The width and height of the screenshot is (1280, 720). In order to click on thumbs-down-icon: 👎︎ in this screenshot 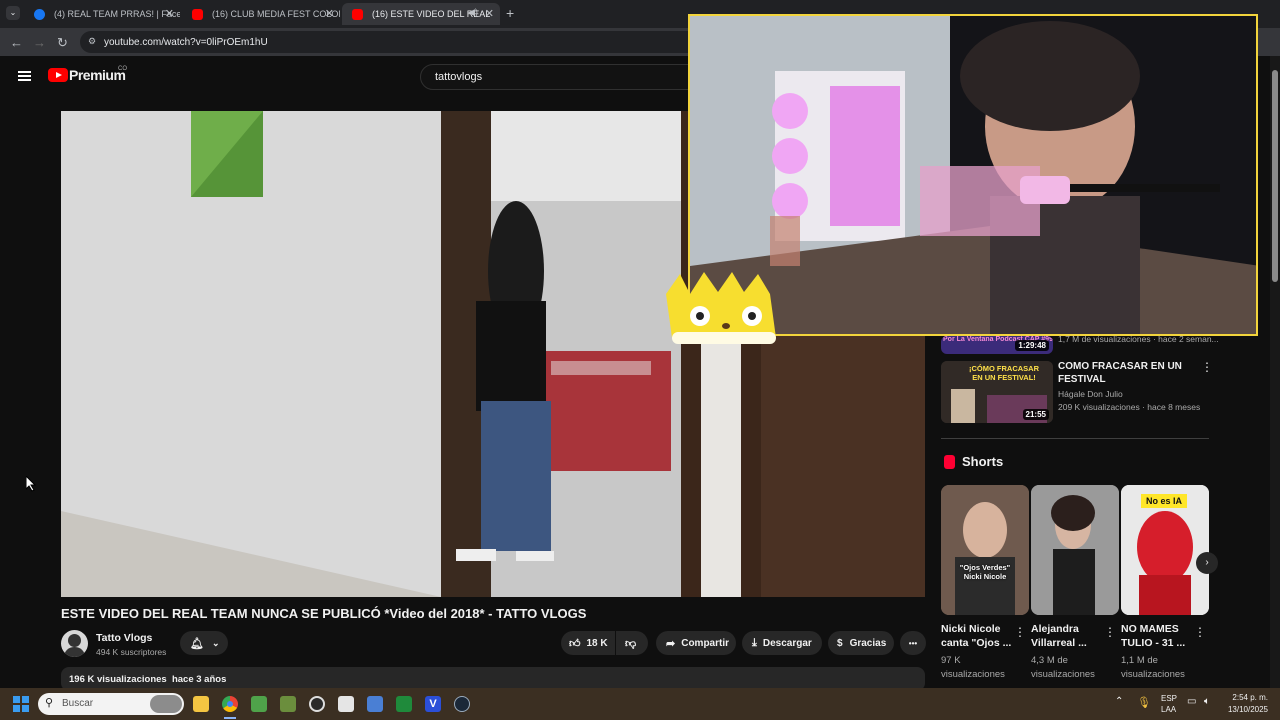, I will do `click(631, 643)`.